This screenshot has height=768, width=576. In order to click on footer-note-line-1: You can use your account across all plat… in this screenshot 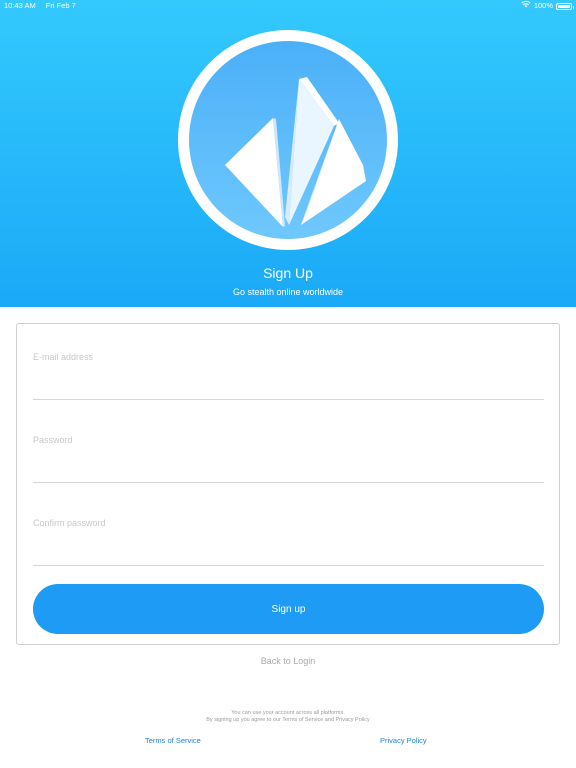, I will do `click(288, 713)`.